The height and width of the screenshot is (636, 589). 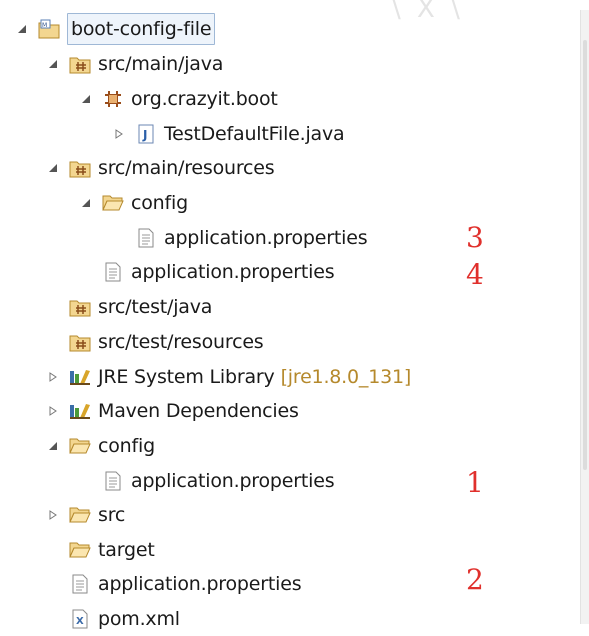 What do you see at coordinates (204, 99) in the screenshot?
I see `tree-item-label: org.crazyit.boot` at bounding box center [204, 99].